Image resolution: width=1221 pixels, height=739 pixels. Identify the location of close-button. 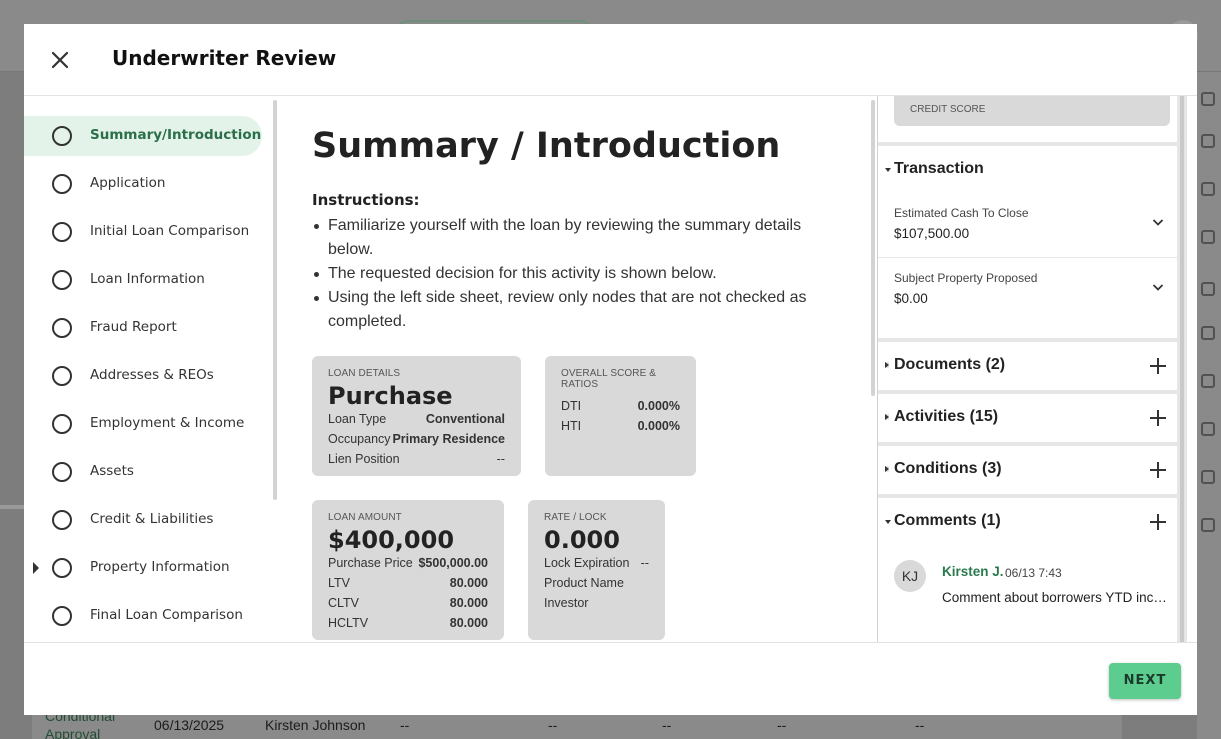
(60, 60).